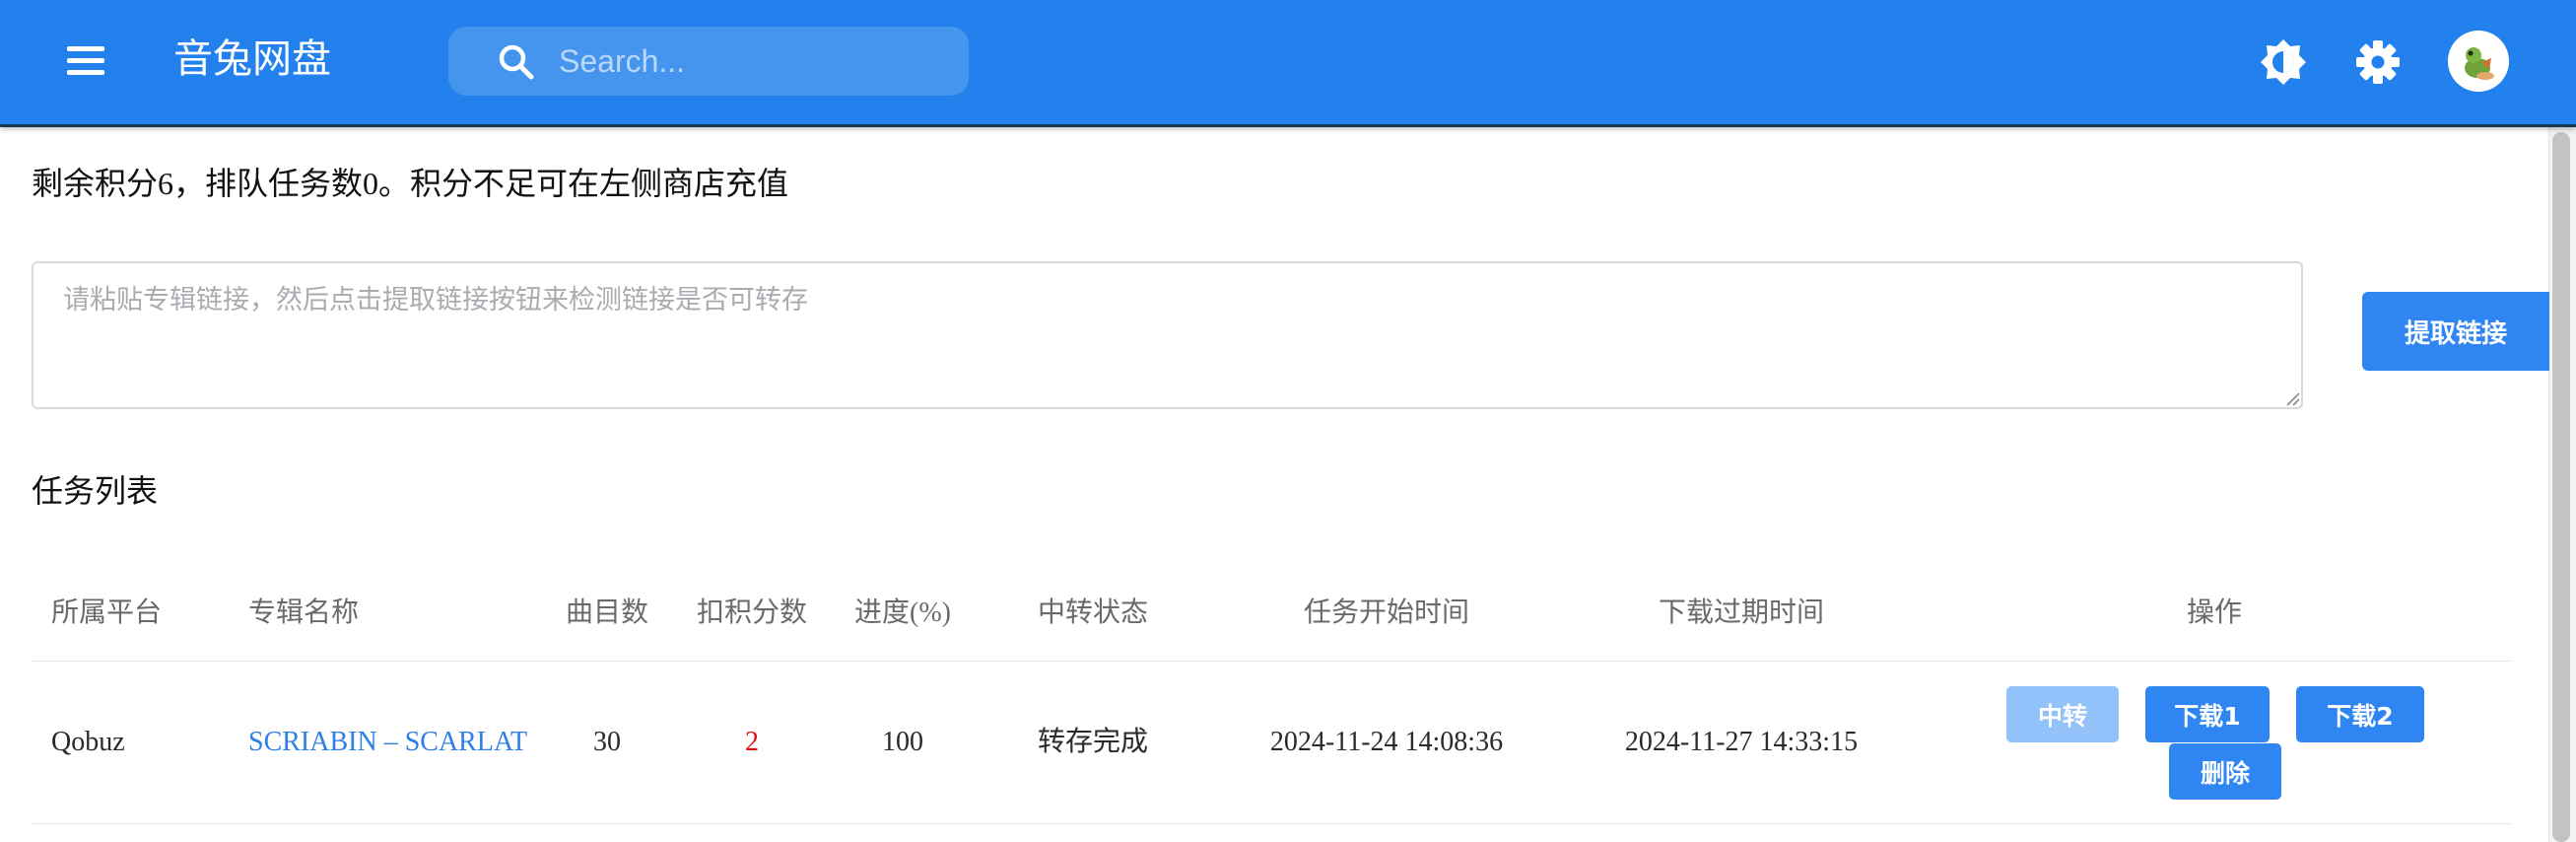 This screenshot has width=2576, height=842. I want to click on app-bar: 音兔网盘, so click(1288, 62).